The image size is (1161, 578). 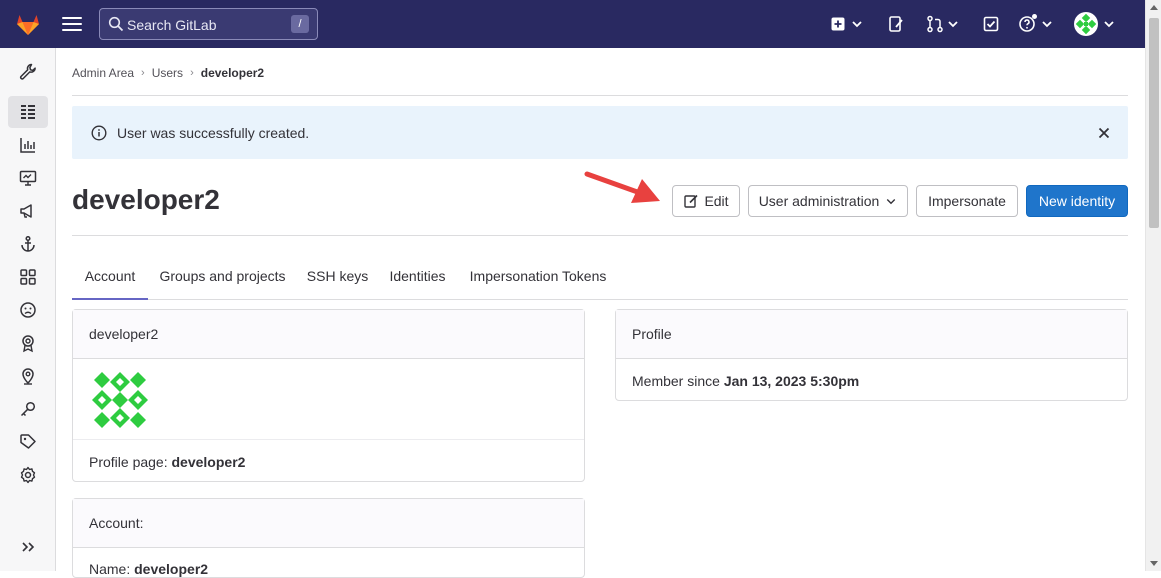 I want to click on impersonate-button-label: Impersonate, so click(x=967, y=201).